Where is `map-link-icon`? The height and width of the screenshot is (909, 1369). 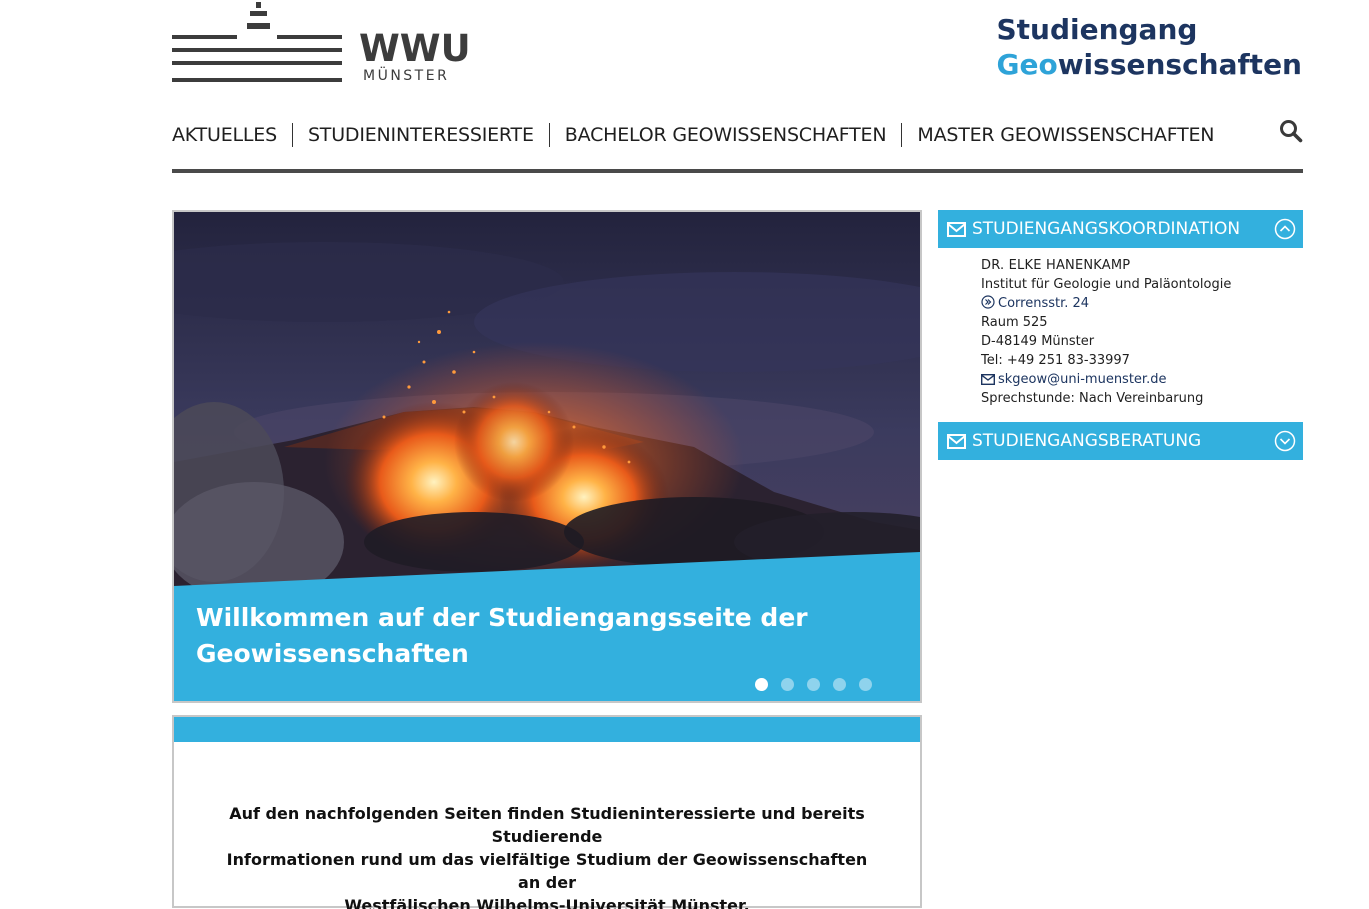
map-link-icon is located at coordinates (988, 302).